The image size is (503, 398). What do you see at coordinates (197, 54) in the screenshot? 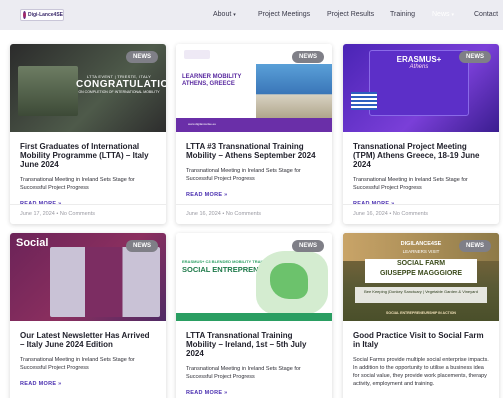
I see `project-logo` at bounding box center [197, 54].